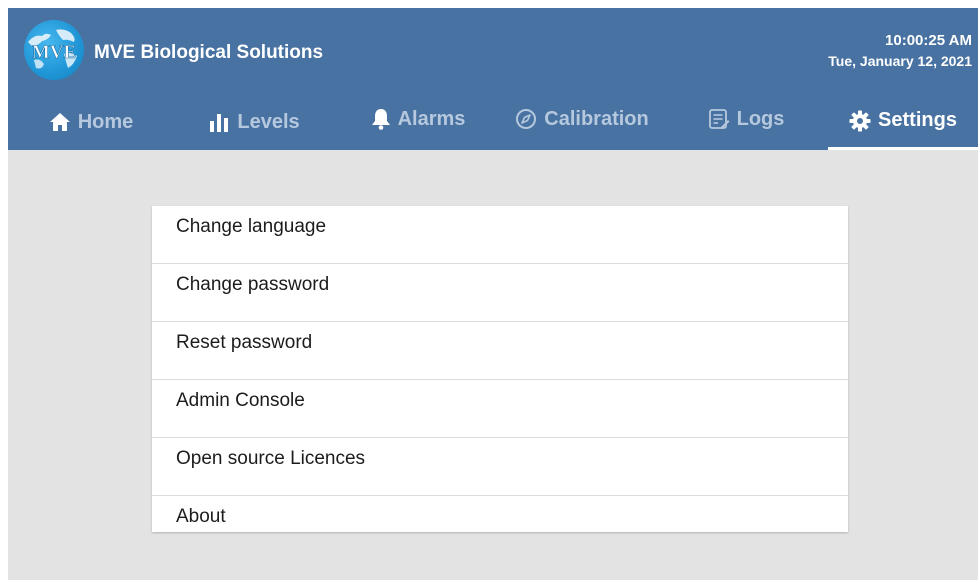  Describe the element at coordinates (500, 514) in the screenshot. I see `menu-item-about: About` at that location.